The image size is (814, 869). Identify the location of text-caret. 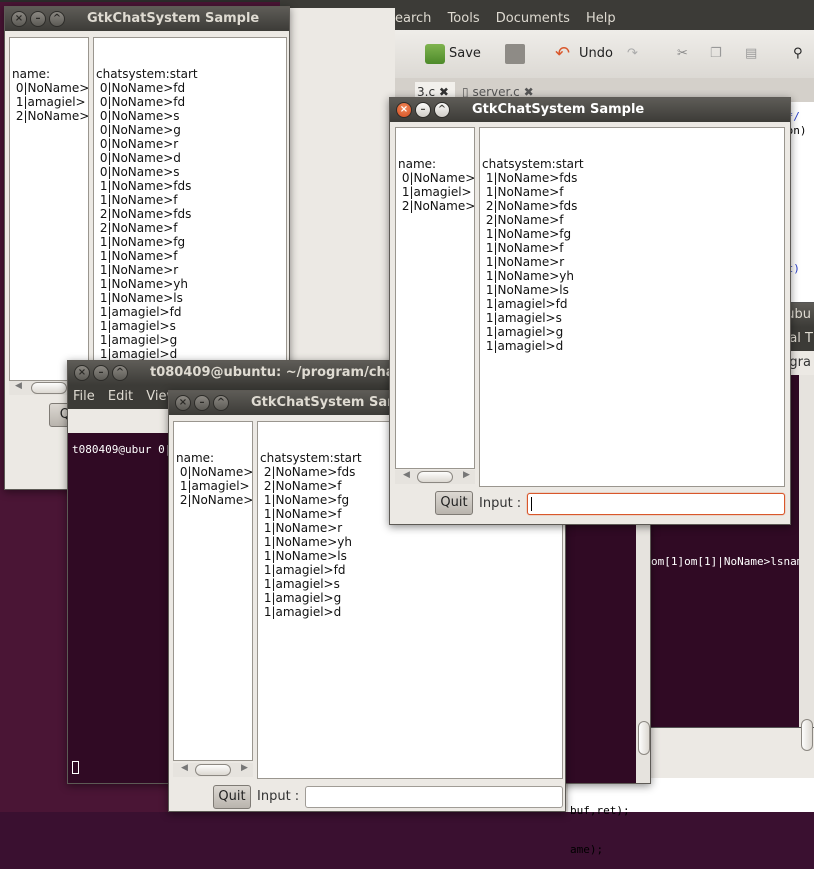
(531, 504).